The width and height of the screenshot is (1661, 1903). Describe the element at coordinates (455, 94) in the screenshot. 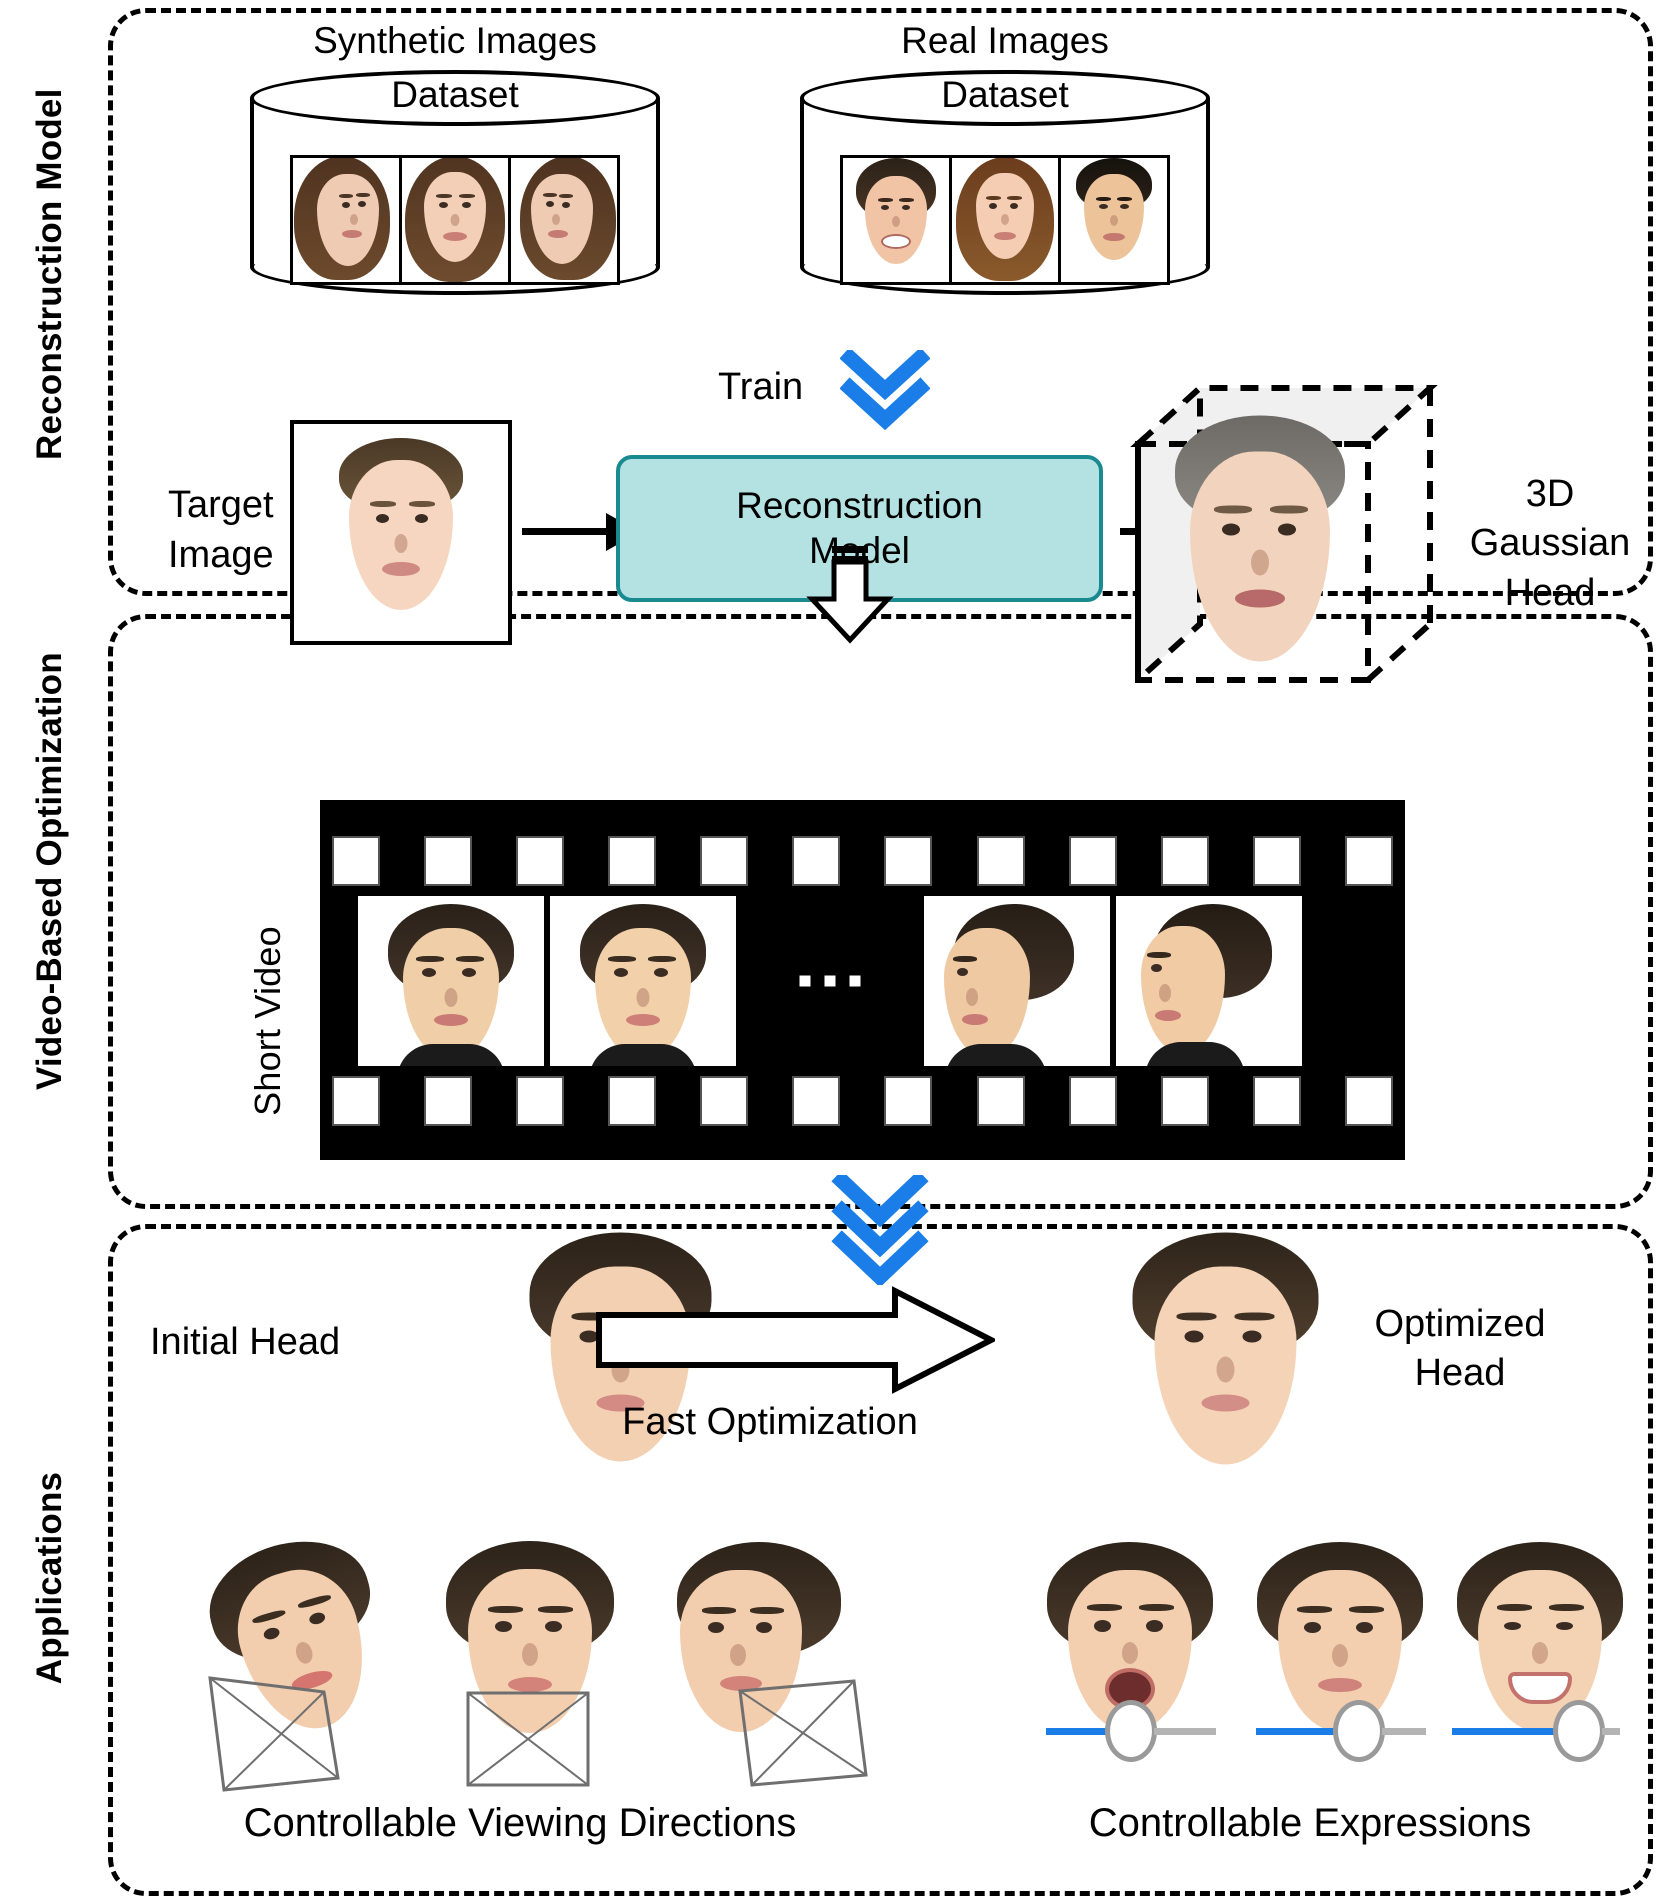

I see `synthetic-dataset-subtitle: Dataset` at that location.